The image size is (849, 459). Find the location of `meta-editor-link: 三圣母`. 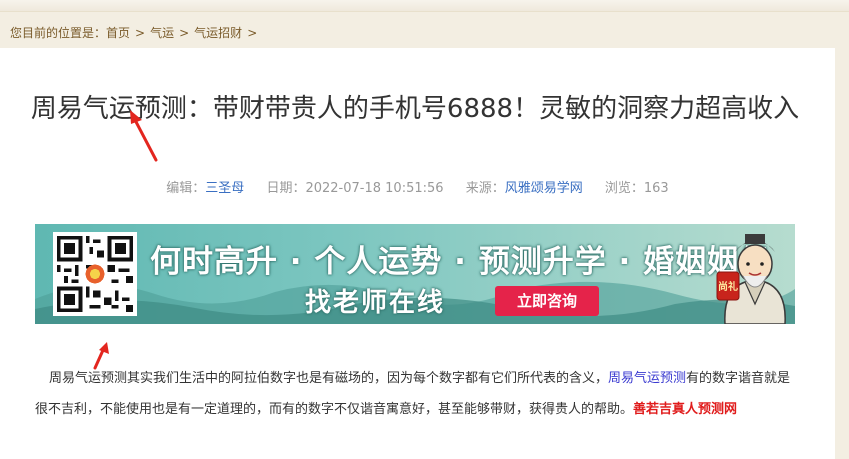

meta-editor-link: 三圣母 is located at coordinates (224, 188).